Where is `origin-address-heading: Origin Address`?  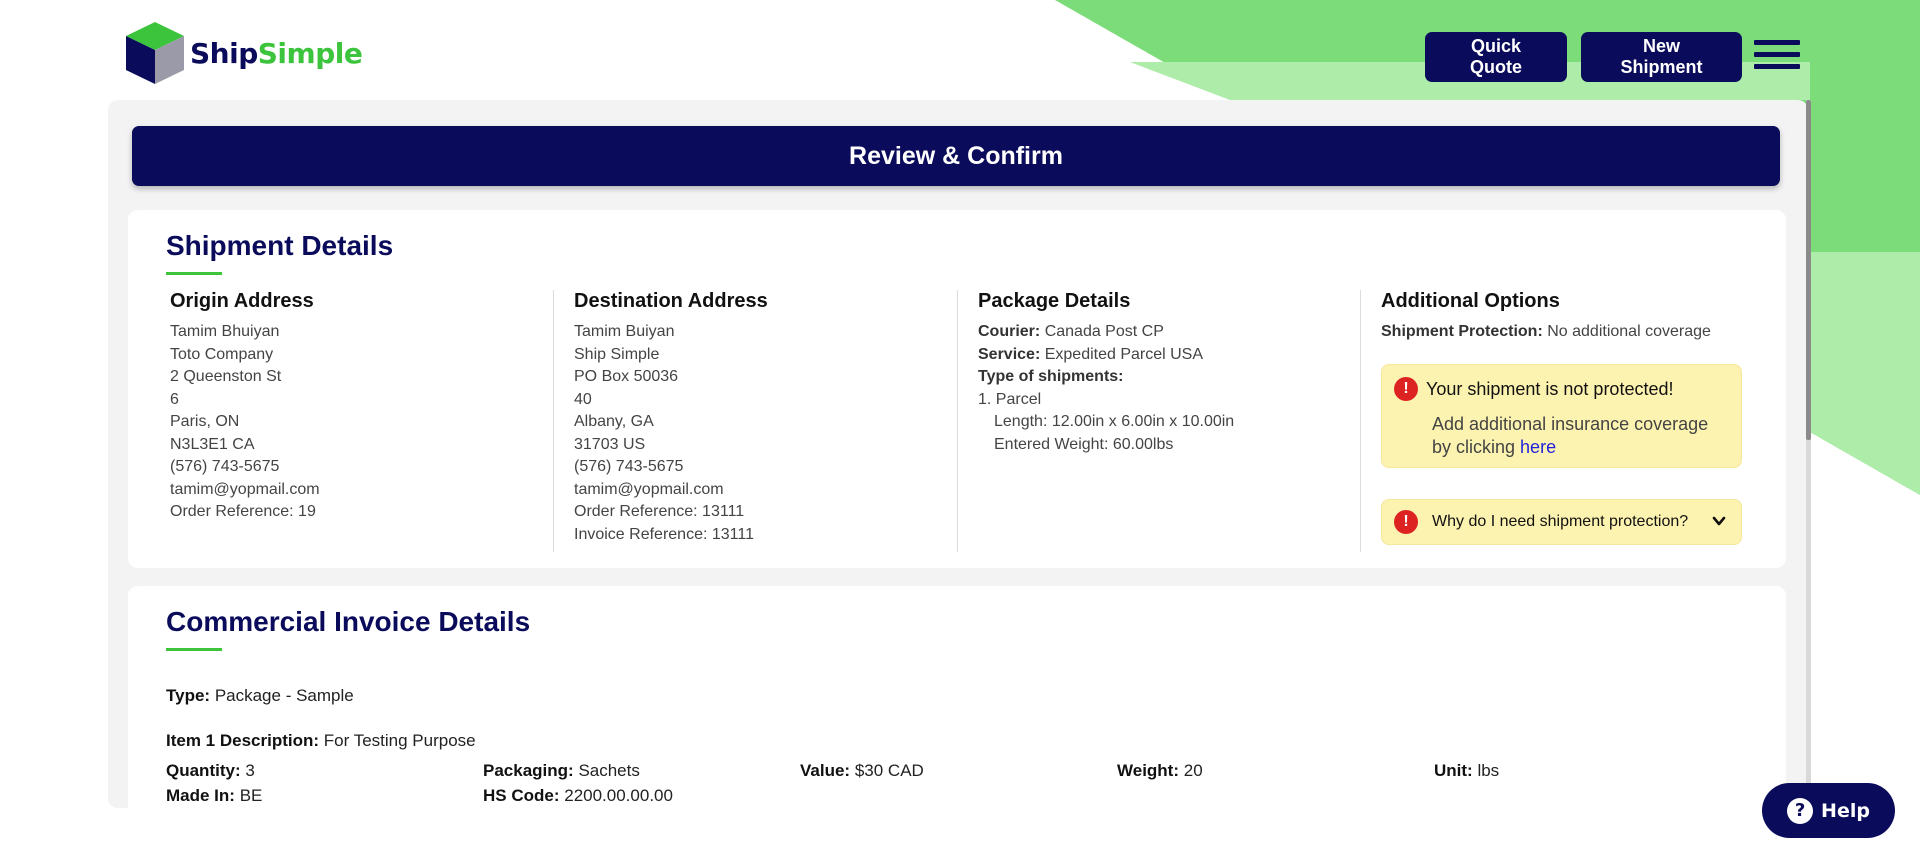 origin-address-heading: Origin Address is located at coordinates (242, 301).